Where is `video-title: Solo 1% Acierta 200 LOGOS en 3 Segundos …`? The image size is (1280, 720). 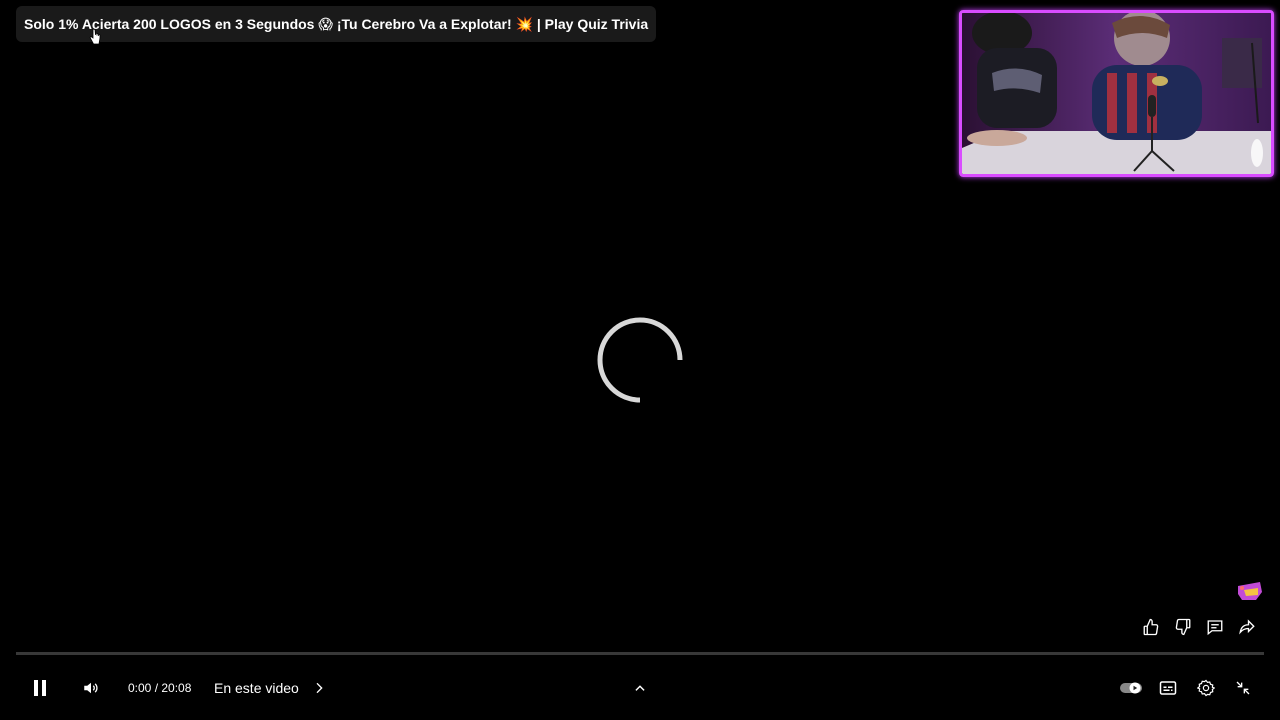
video-title: Solo 1% Acierta 200 LOGOS en 3 Segundos … is located at coordinates (336, 24).